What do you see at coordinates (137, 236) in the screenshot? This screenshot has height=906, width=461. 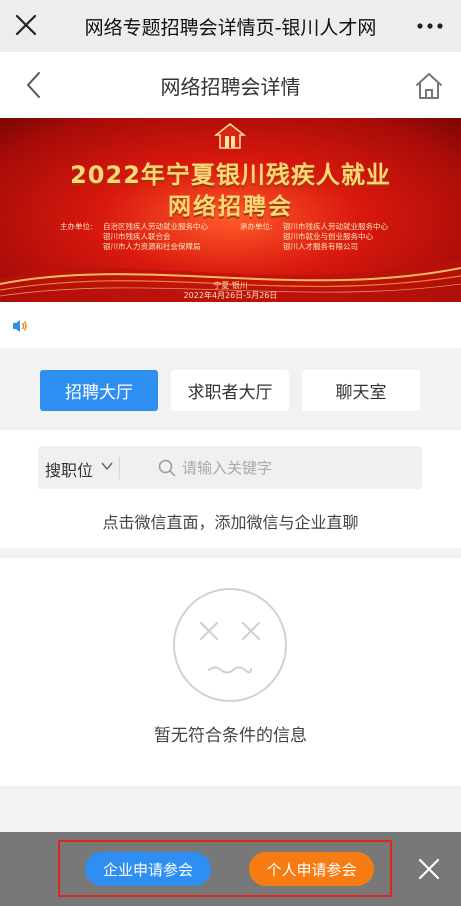 I see `organizer-2: 银川市残疾人联合会` at bounding box center [137, 236].